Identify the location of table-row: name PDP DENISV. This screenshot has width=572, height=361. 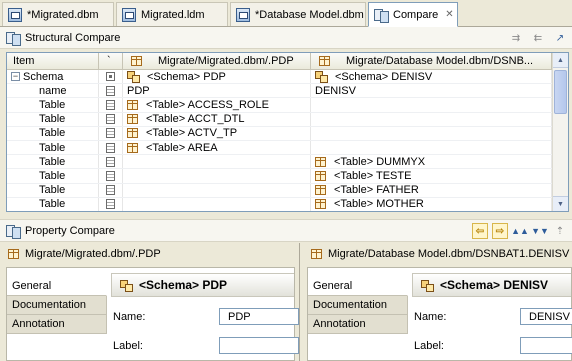
(287, 91).